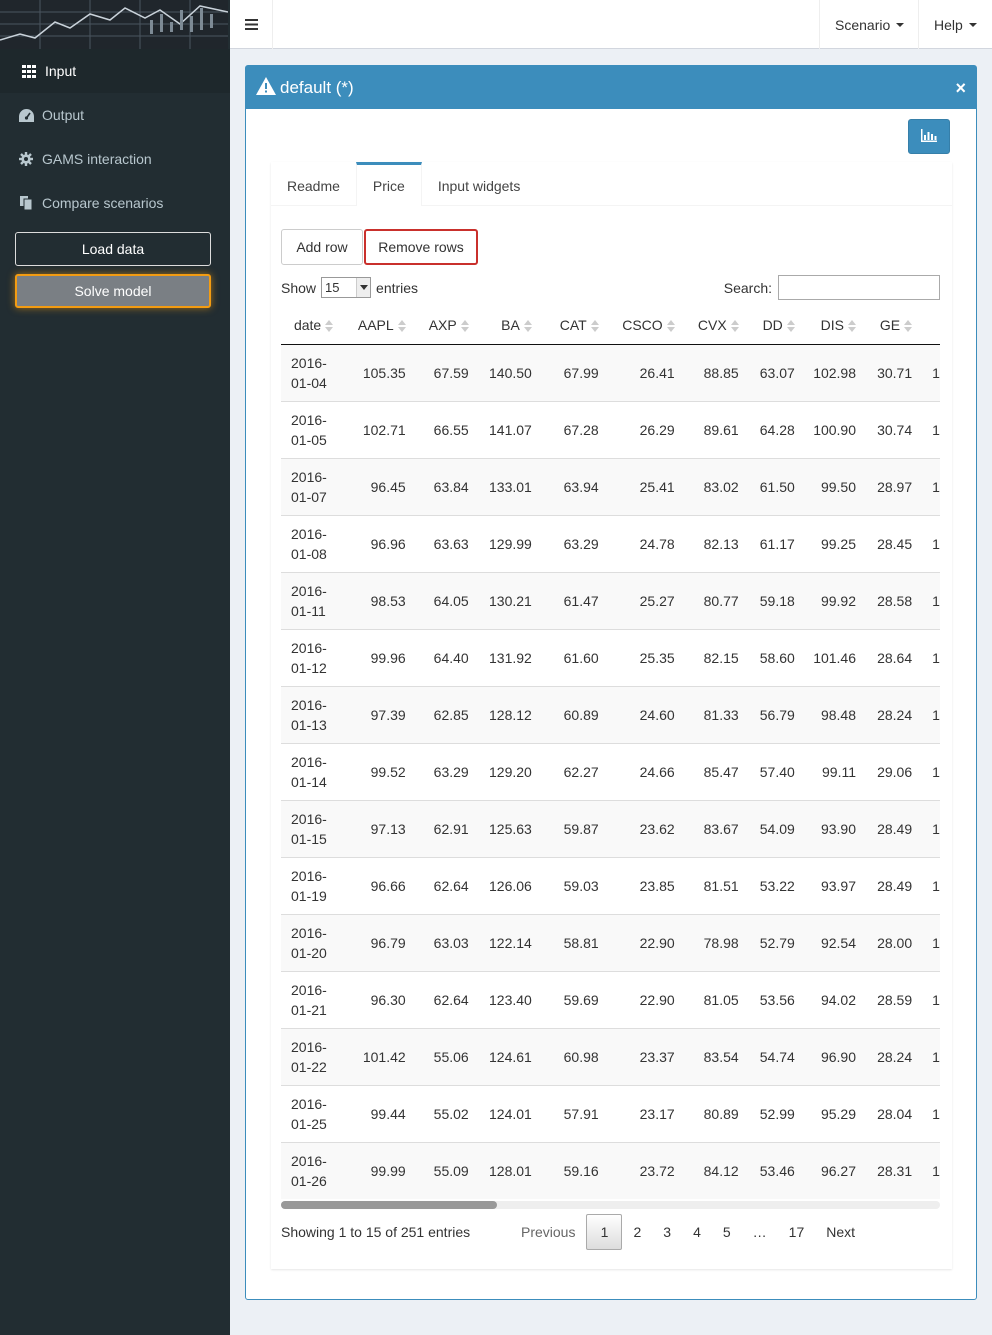  What do you see at coordinates (766, 543) in the screenshot?
I see `price-cell: 61.17` at bounding box center [766, 543].